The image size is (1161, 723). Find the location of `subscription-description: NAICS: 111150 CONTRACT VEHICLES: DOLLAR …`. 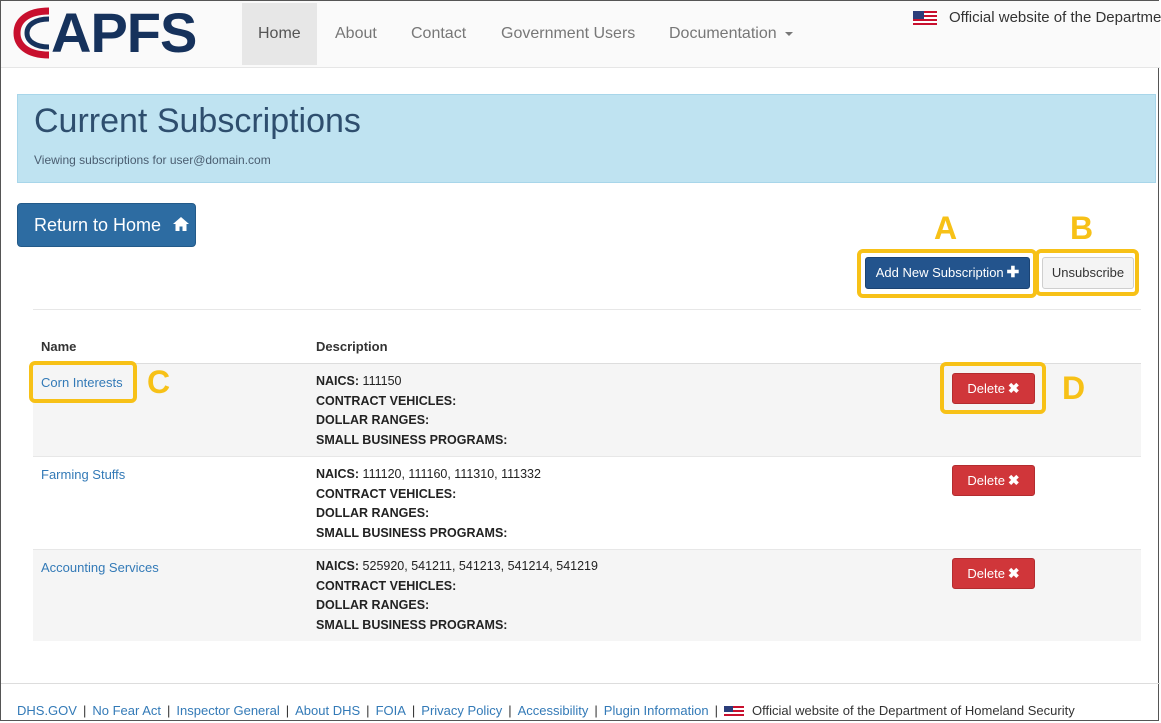

subscription-description: NAICS: 111150 CONTRACT VEHICLES: DOLLAR … is located at coordinates (411, 411).